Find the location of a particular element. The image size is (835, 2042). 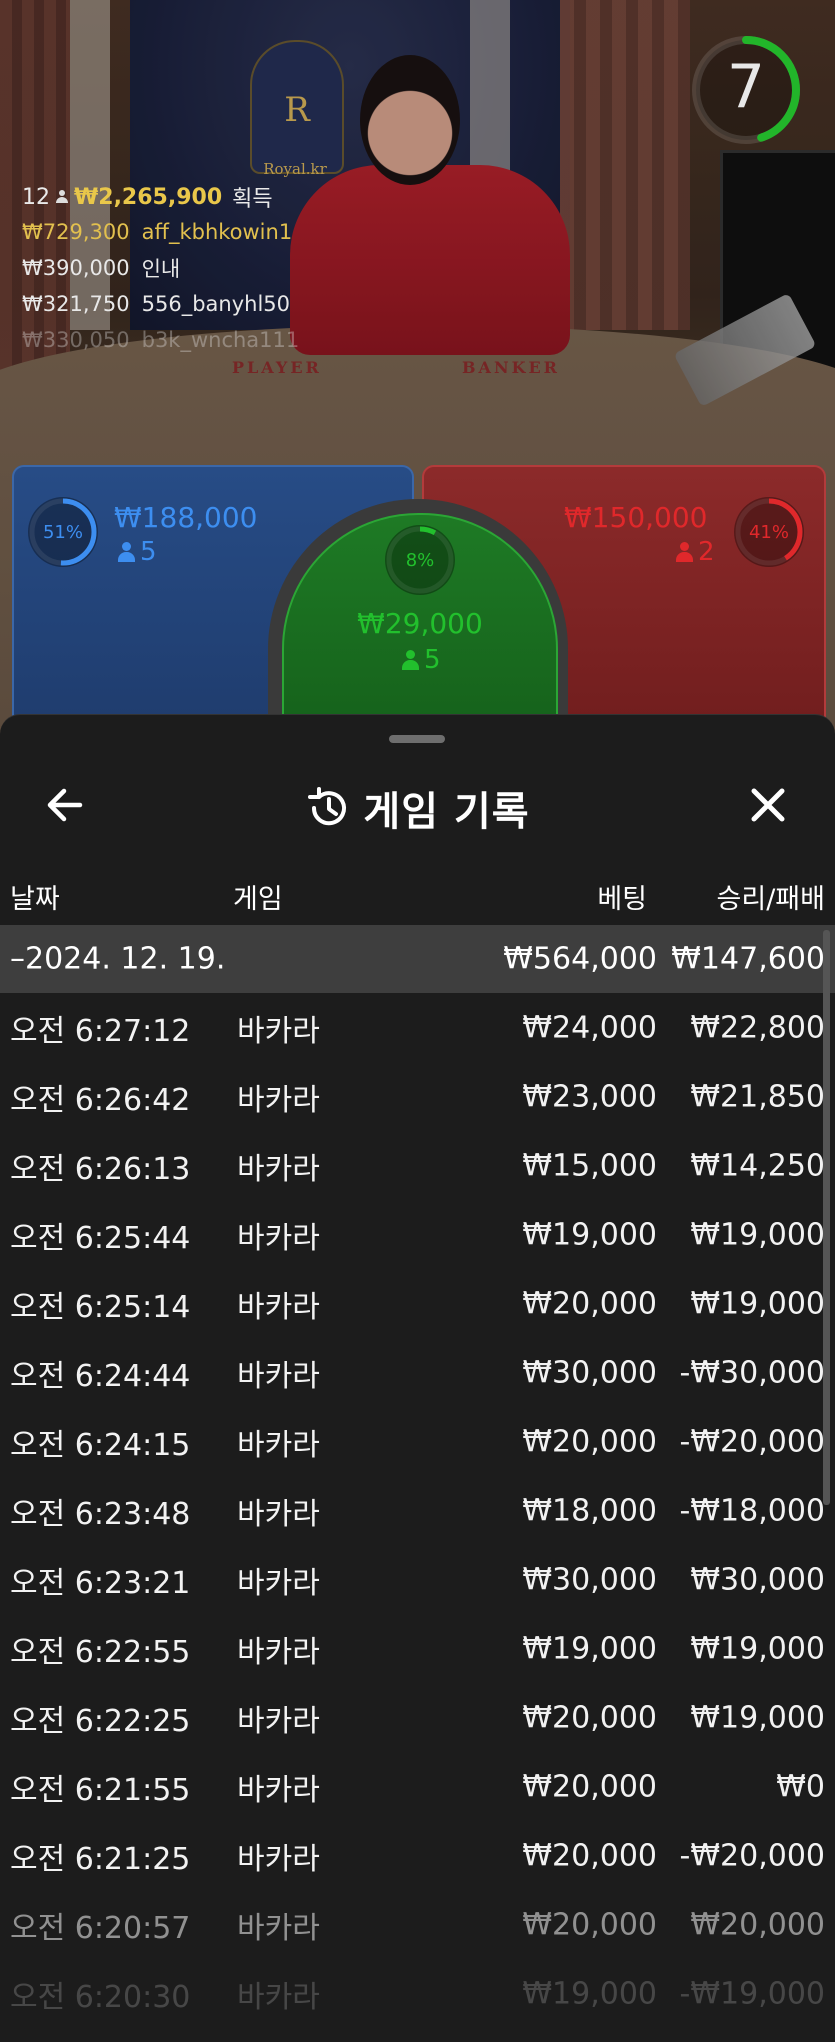

row-time: 오전 6:24:44 is located at coordinates (100, 1376).